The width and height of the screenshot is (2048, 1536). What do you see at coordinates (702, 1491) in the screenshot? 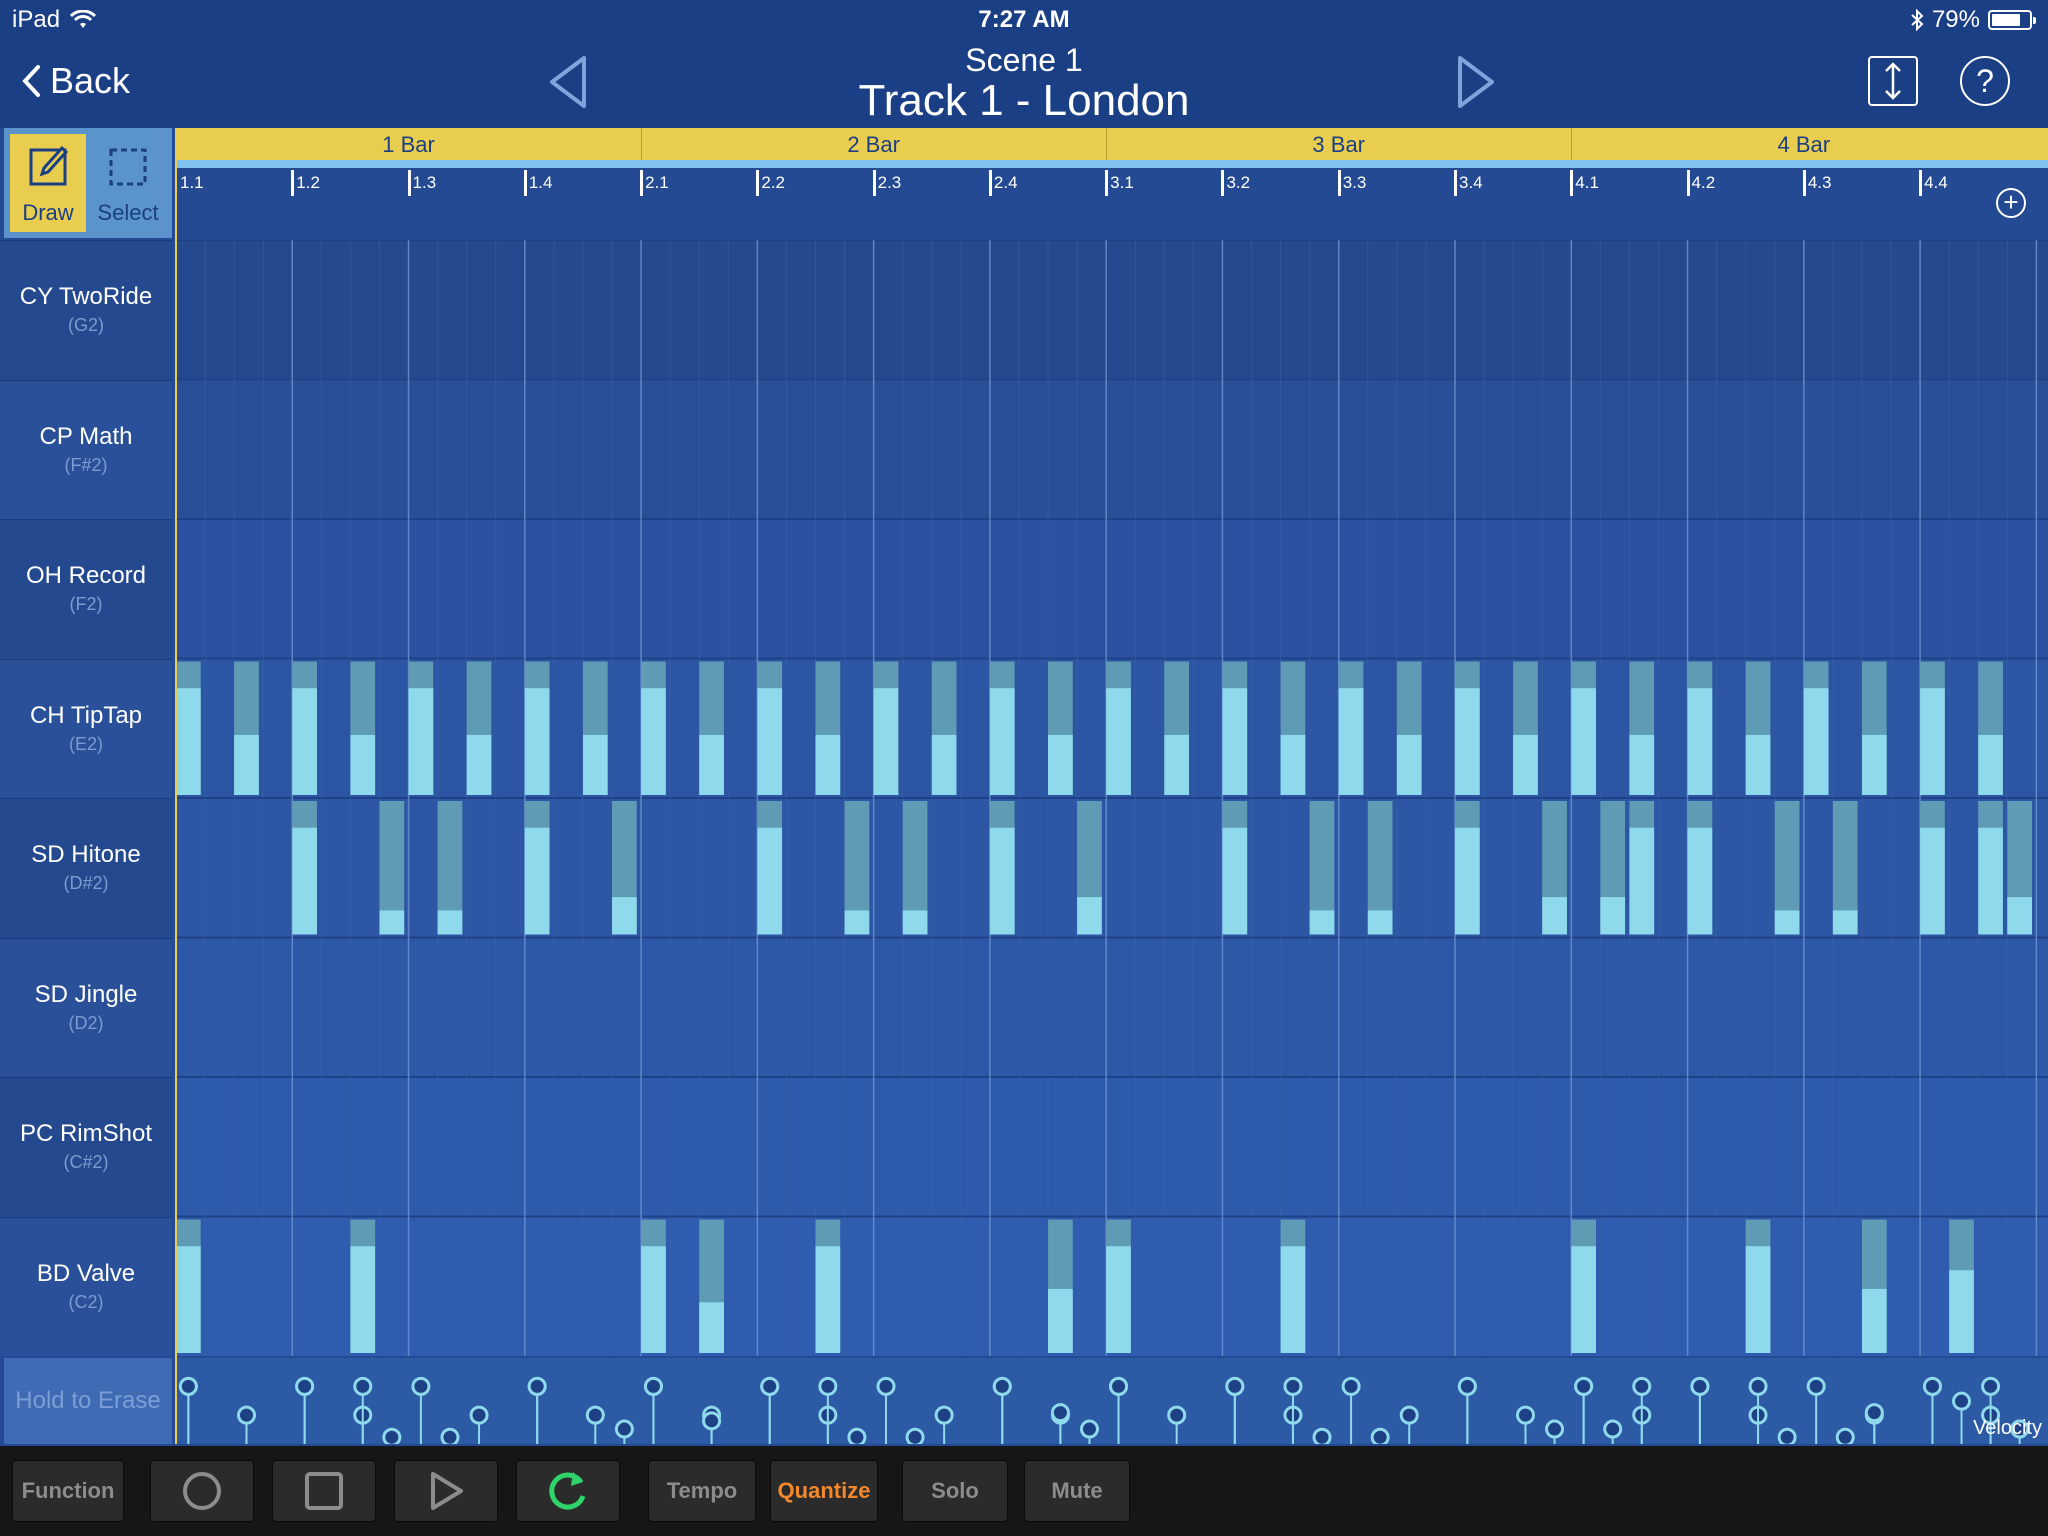
I see `tempo-button: Tempo` at bounding box center [702, 1491].